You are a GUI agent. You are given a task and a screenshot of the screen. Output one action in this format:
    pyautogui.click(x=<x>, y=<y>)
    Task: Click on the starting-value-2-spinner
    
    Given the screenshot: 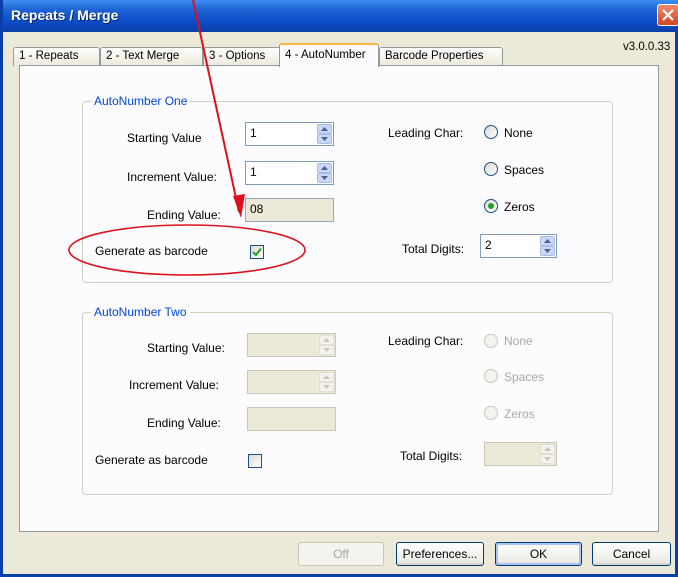 What is the action you would take?
    pyautogui.click(x=326, y=345)
    